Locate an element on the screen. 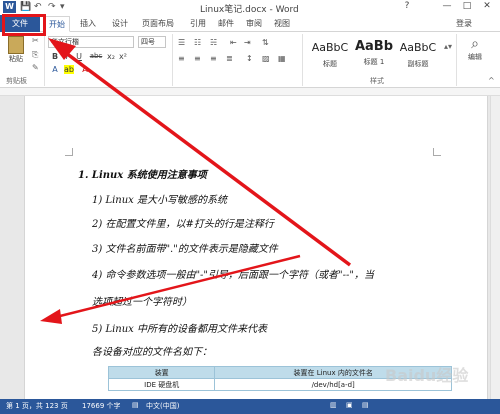  ruler is located at coordinates (250, 92).